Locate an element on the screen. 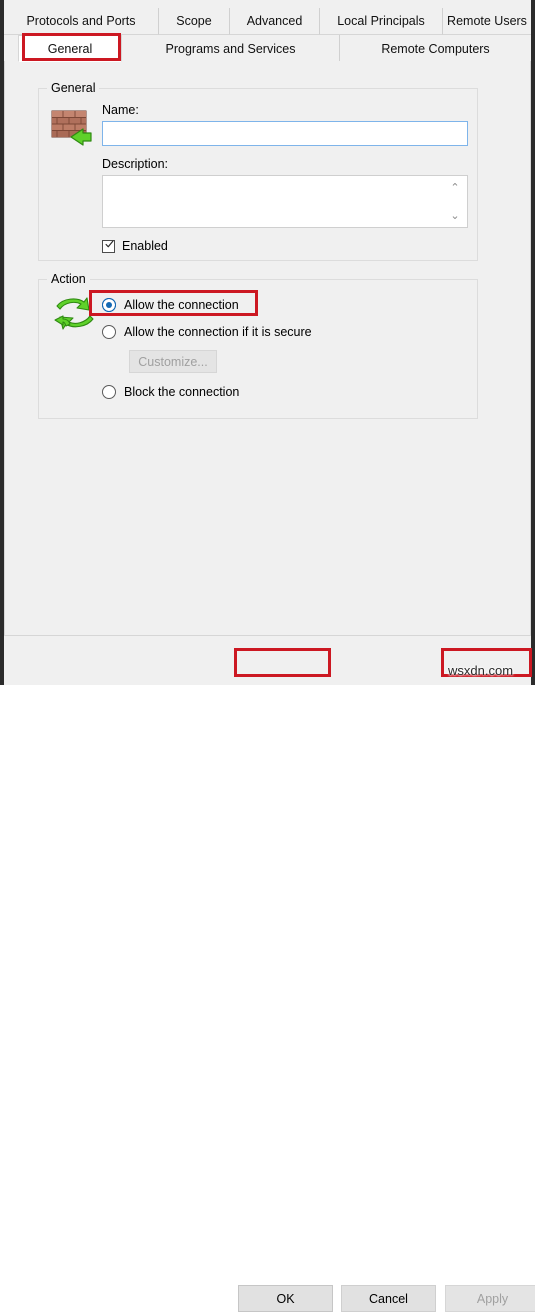  tab-general: General is located at coordinates (70, 48).